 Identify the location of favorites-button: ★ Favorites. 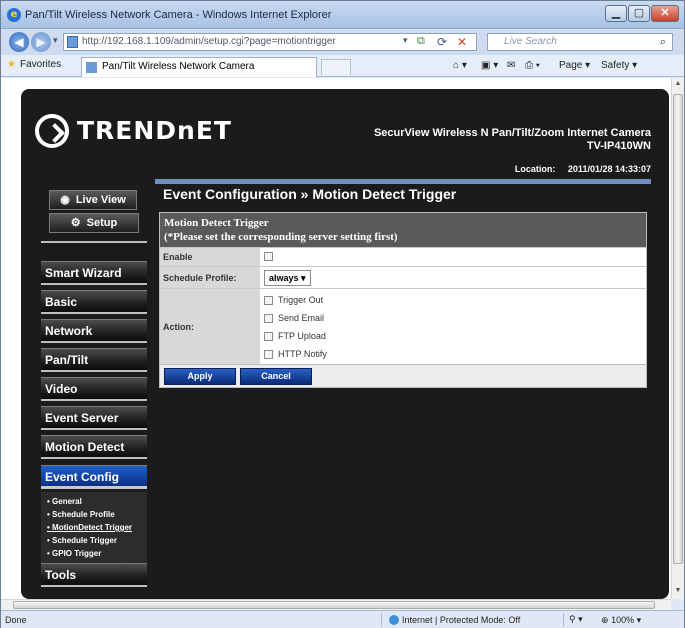
(34, 64).